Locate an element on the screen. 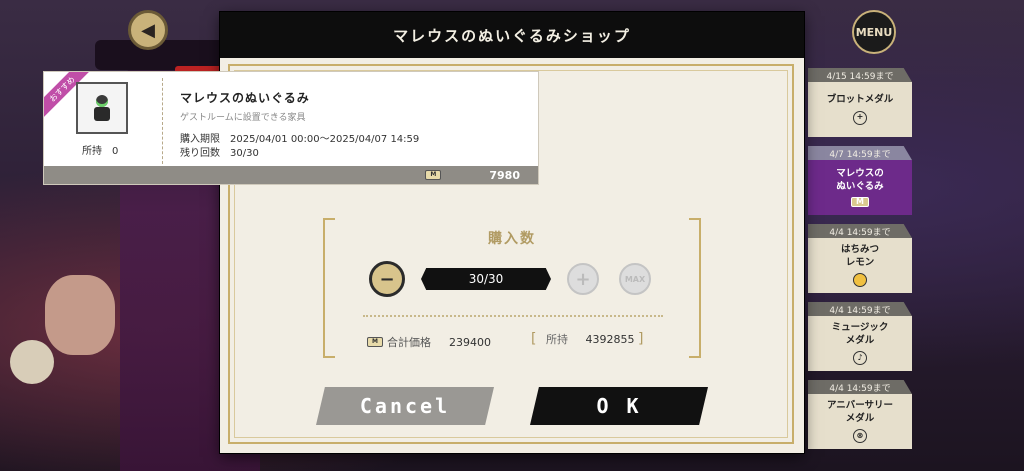 The height and width of the screenshot is (471, 1024). owned-currency: [ 所持 4392855 ] is located at coordinates (587, 339).